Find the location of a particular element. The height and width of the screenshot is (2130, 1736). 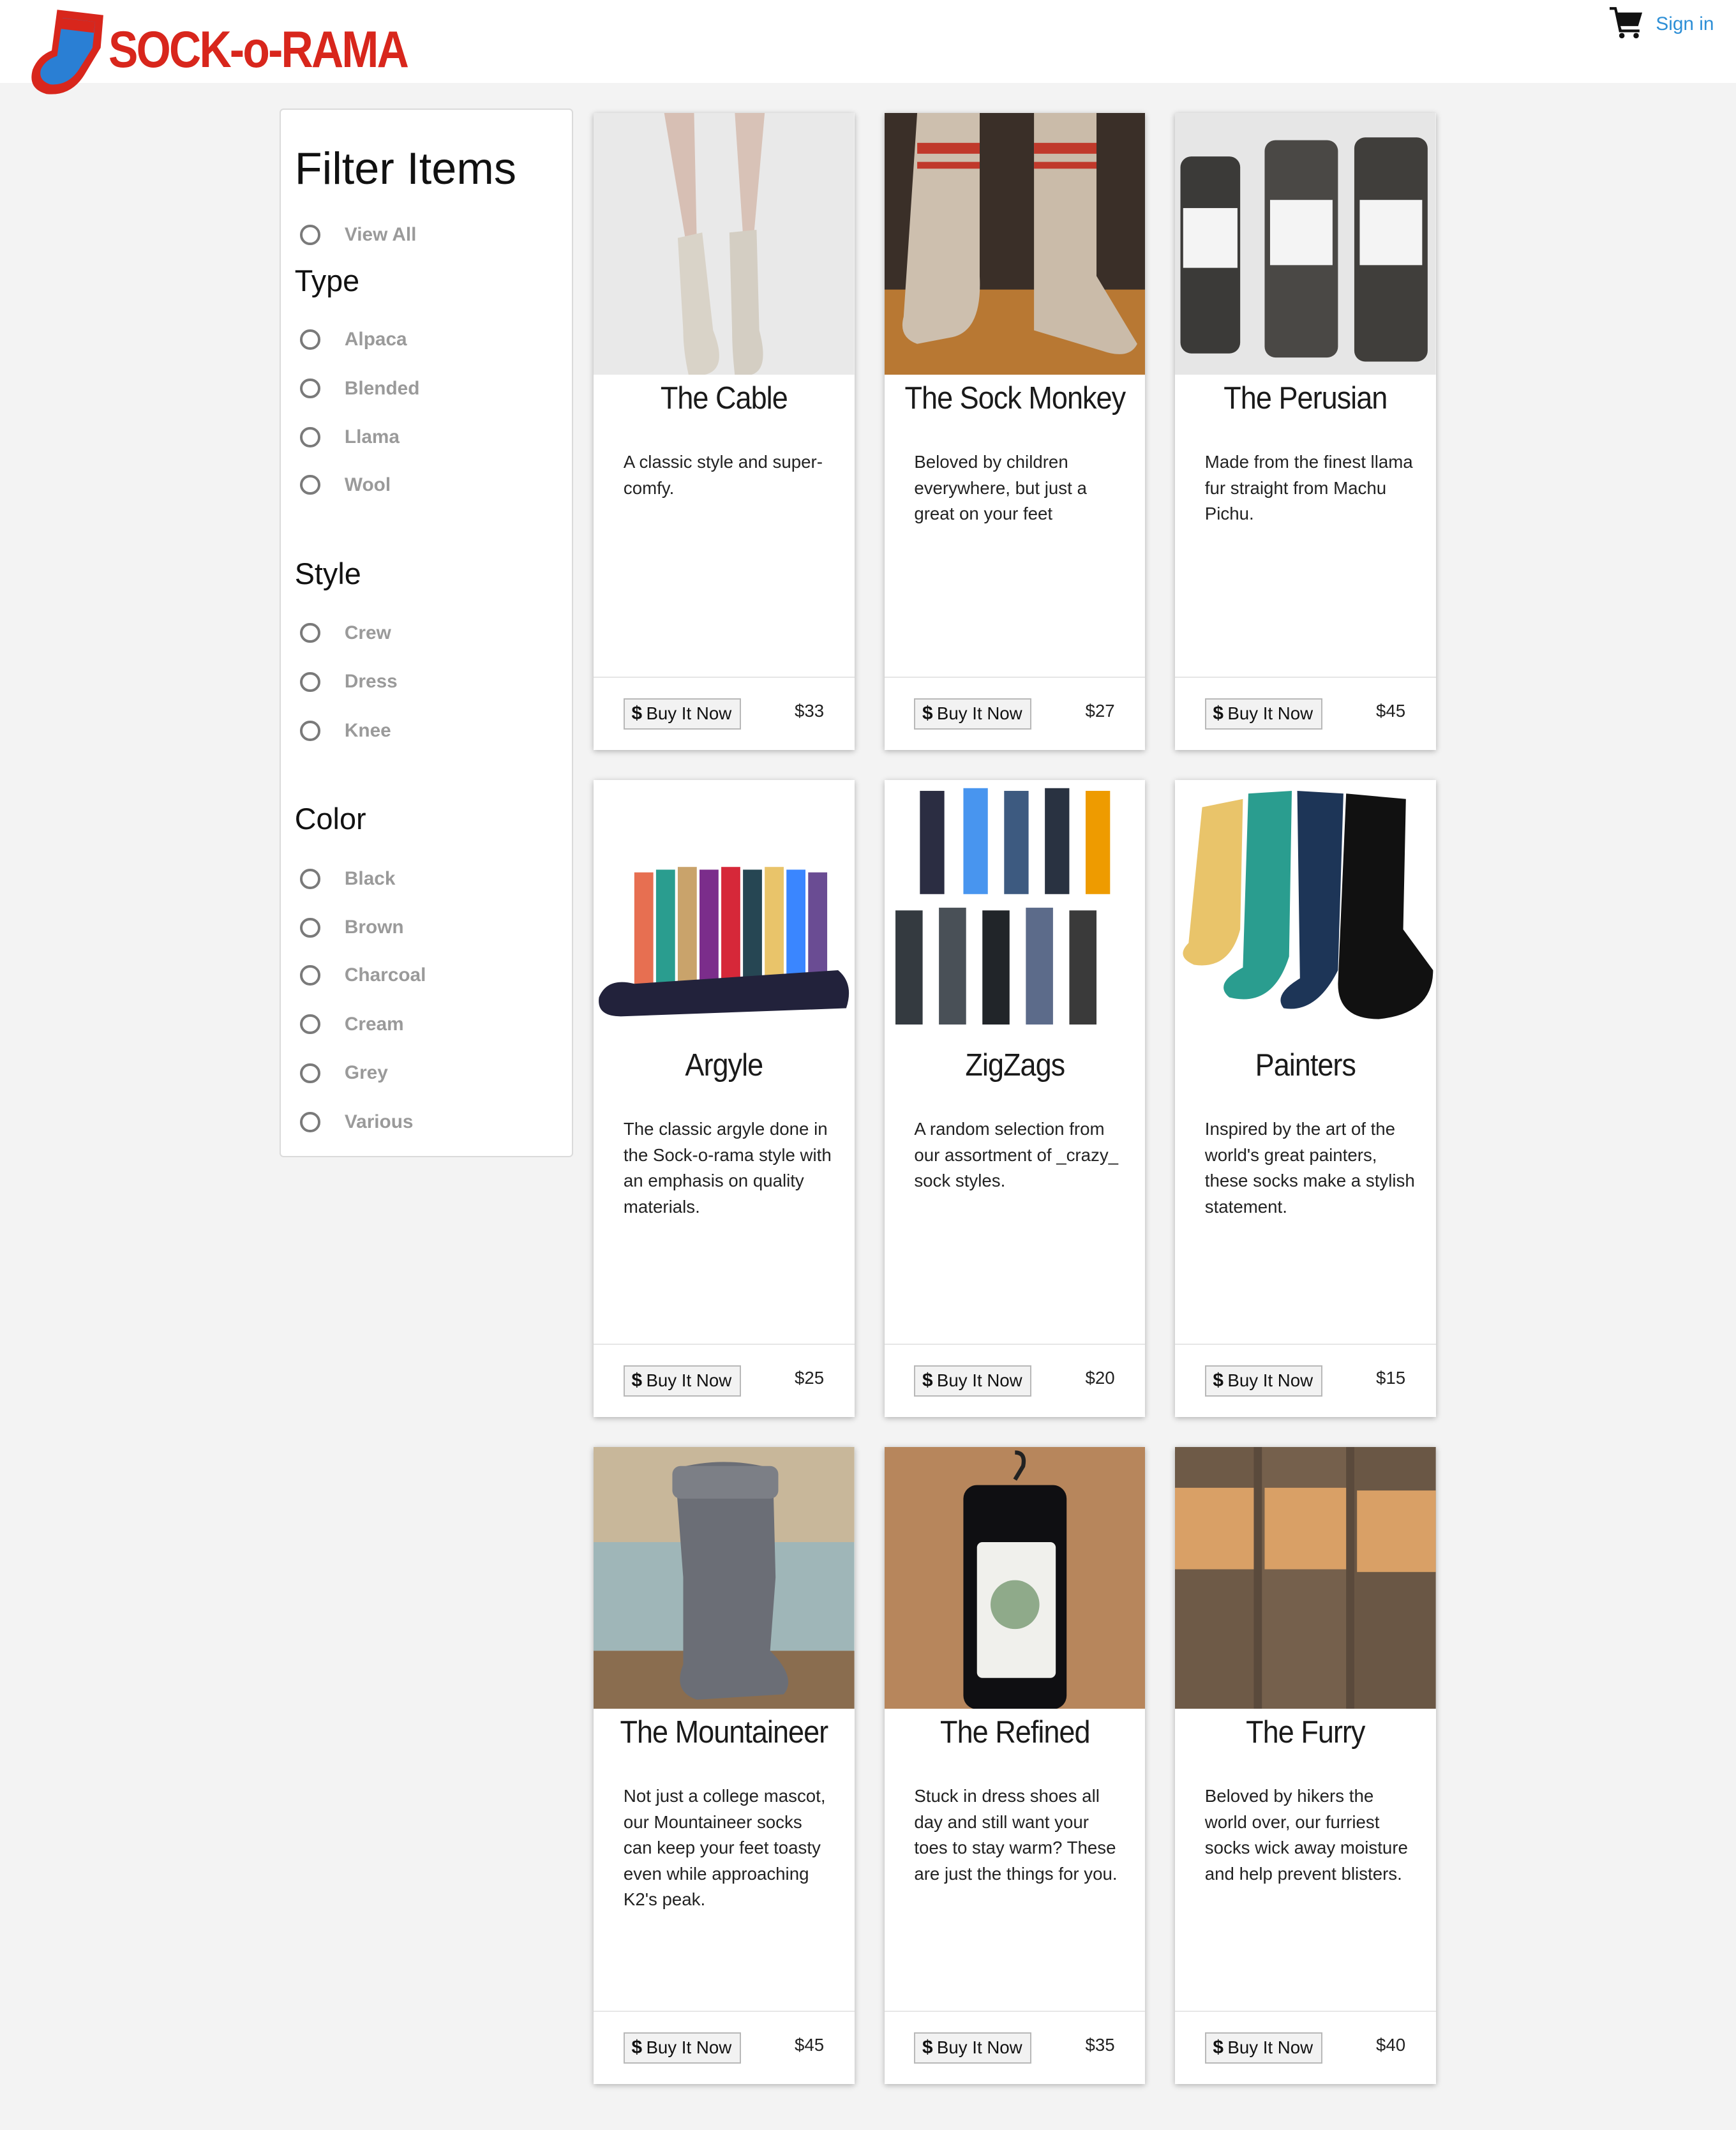

filter-option-view-all: View All is located at coordinates (358, 235).